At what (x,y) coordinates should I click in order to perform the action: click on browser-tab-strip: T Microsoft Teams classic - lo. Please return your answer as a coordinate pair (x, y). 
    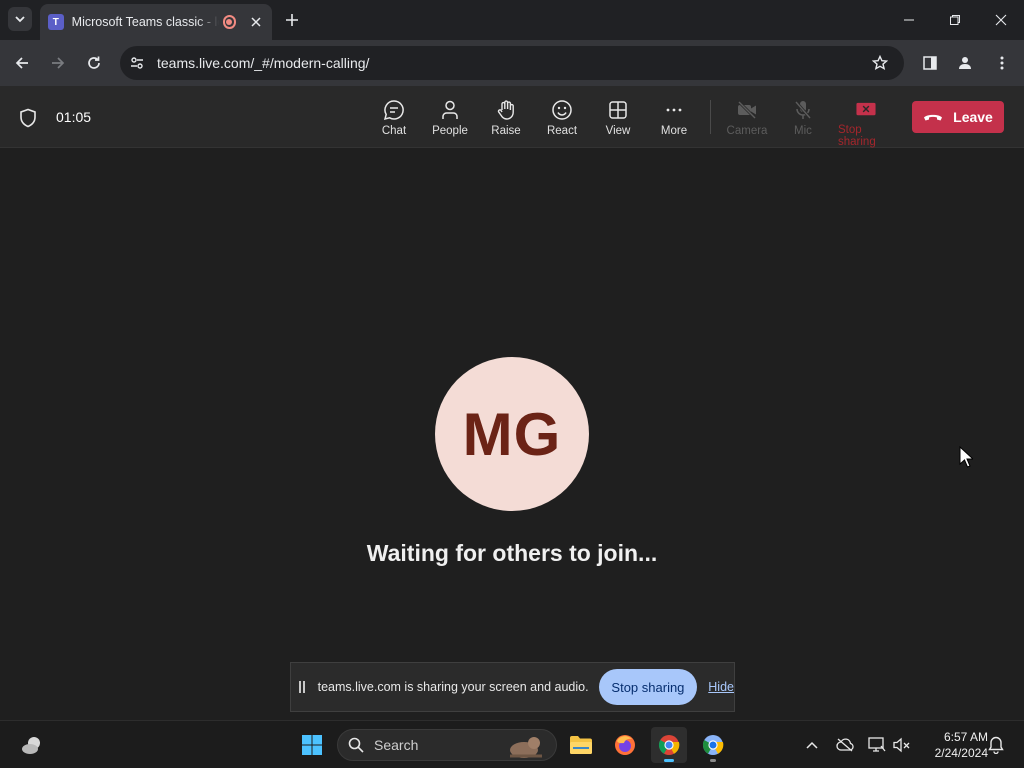
    Looking at the image, I should click on (512, 20).